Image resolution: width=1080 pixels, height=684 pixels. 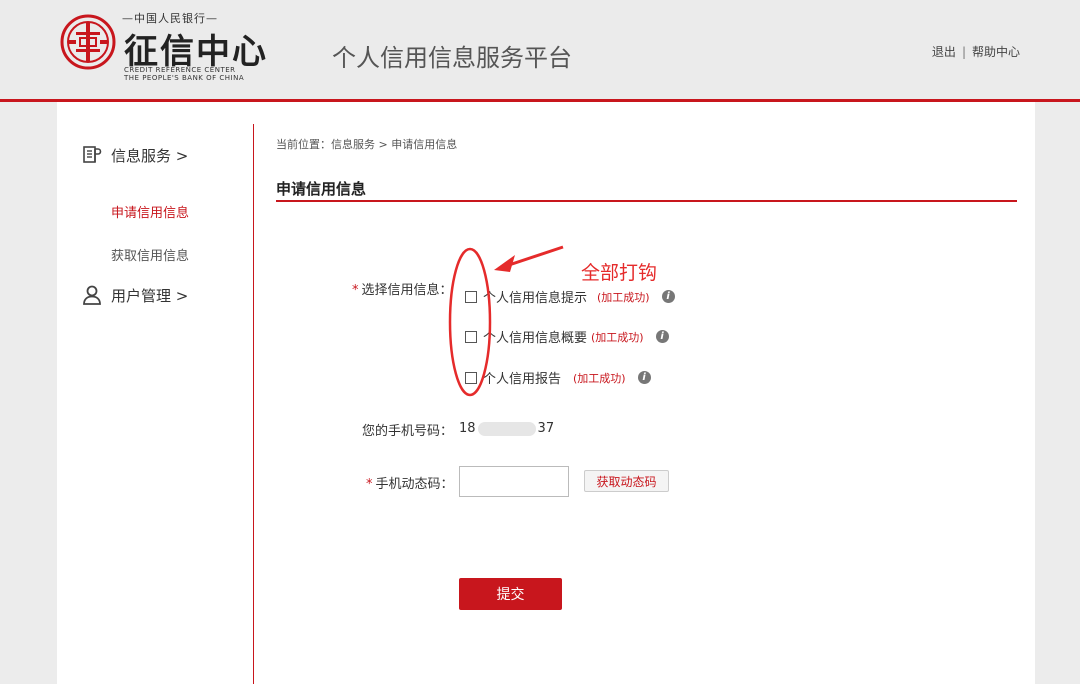 I want to click on page-title: 申请信用信息, so click(x=321, y=189).